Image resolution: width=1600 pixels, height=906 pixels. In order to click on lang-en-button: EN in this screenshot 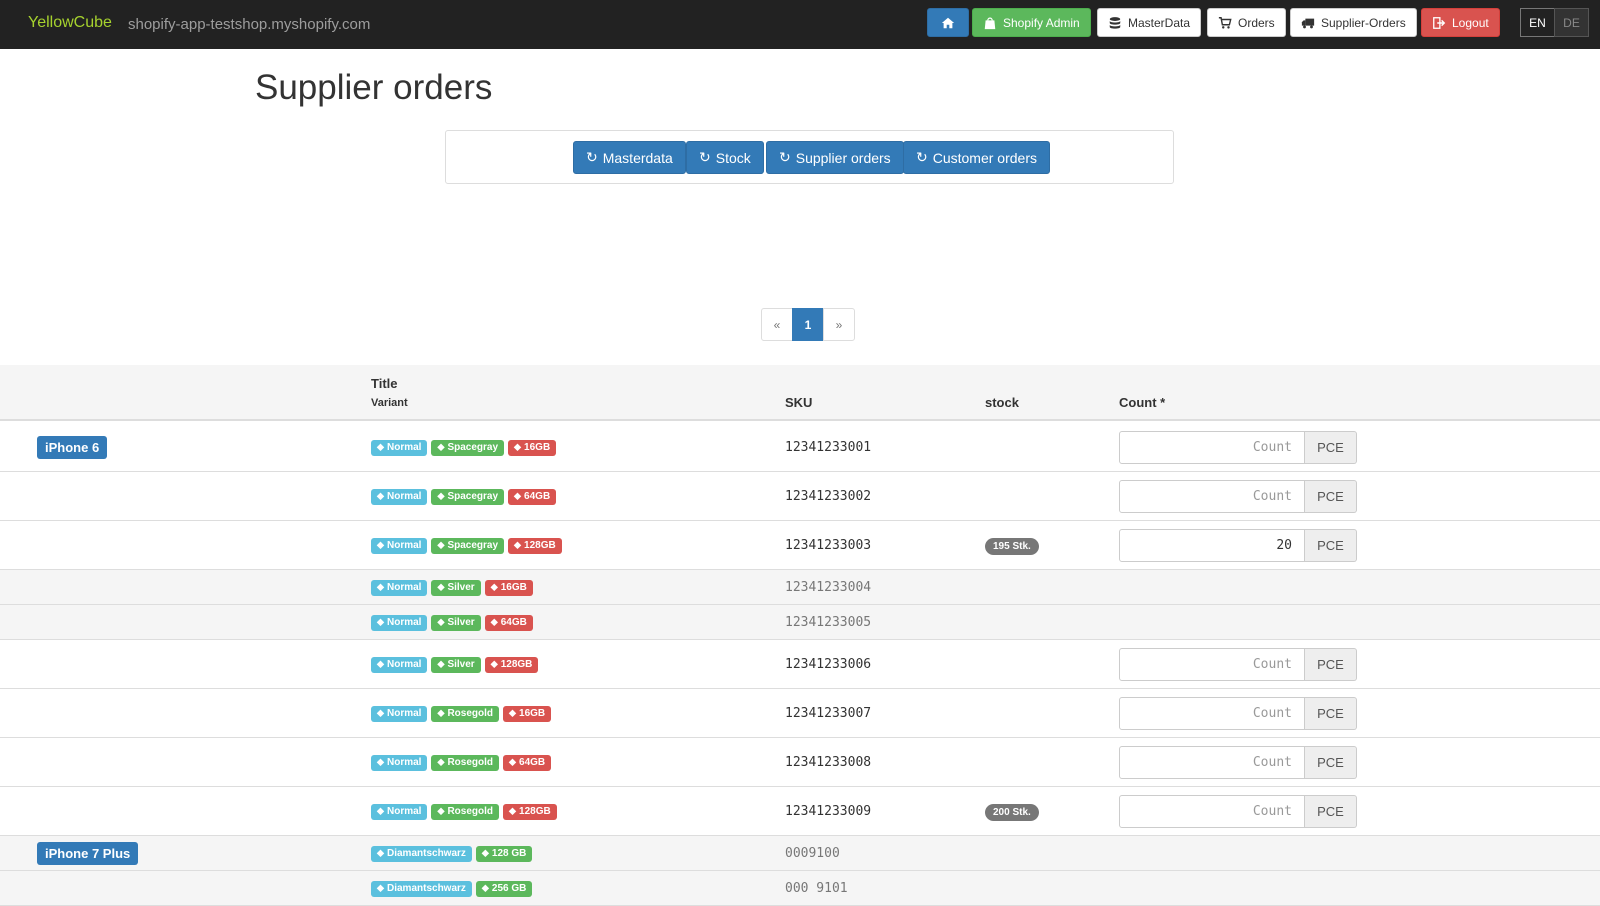, I will do `click(1537, 22)`.